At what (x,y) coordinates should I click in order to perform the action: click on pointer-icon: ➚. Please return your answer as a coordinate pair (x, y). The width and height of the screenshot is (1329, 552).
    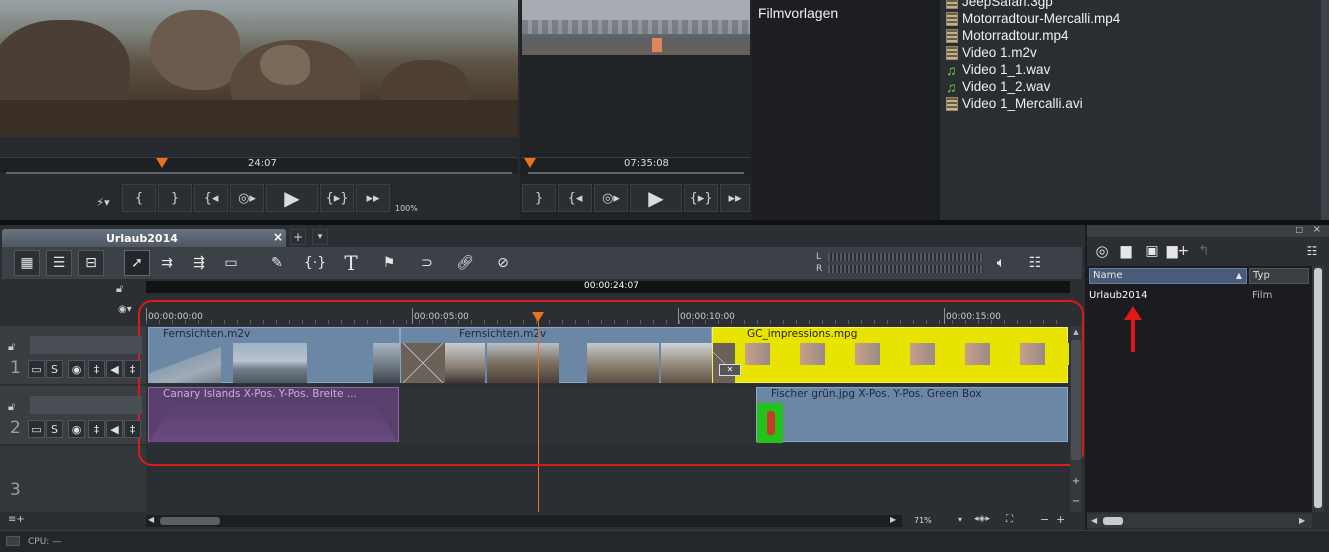
    Looking at the image, I should click on (137, 263).